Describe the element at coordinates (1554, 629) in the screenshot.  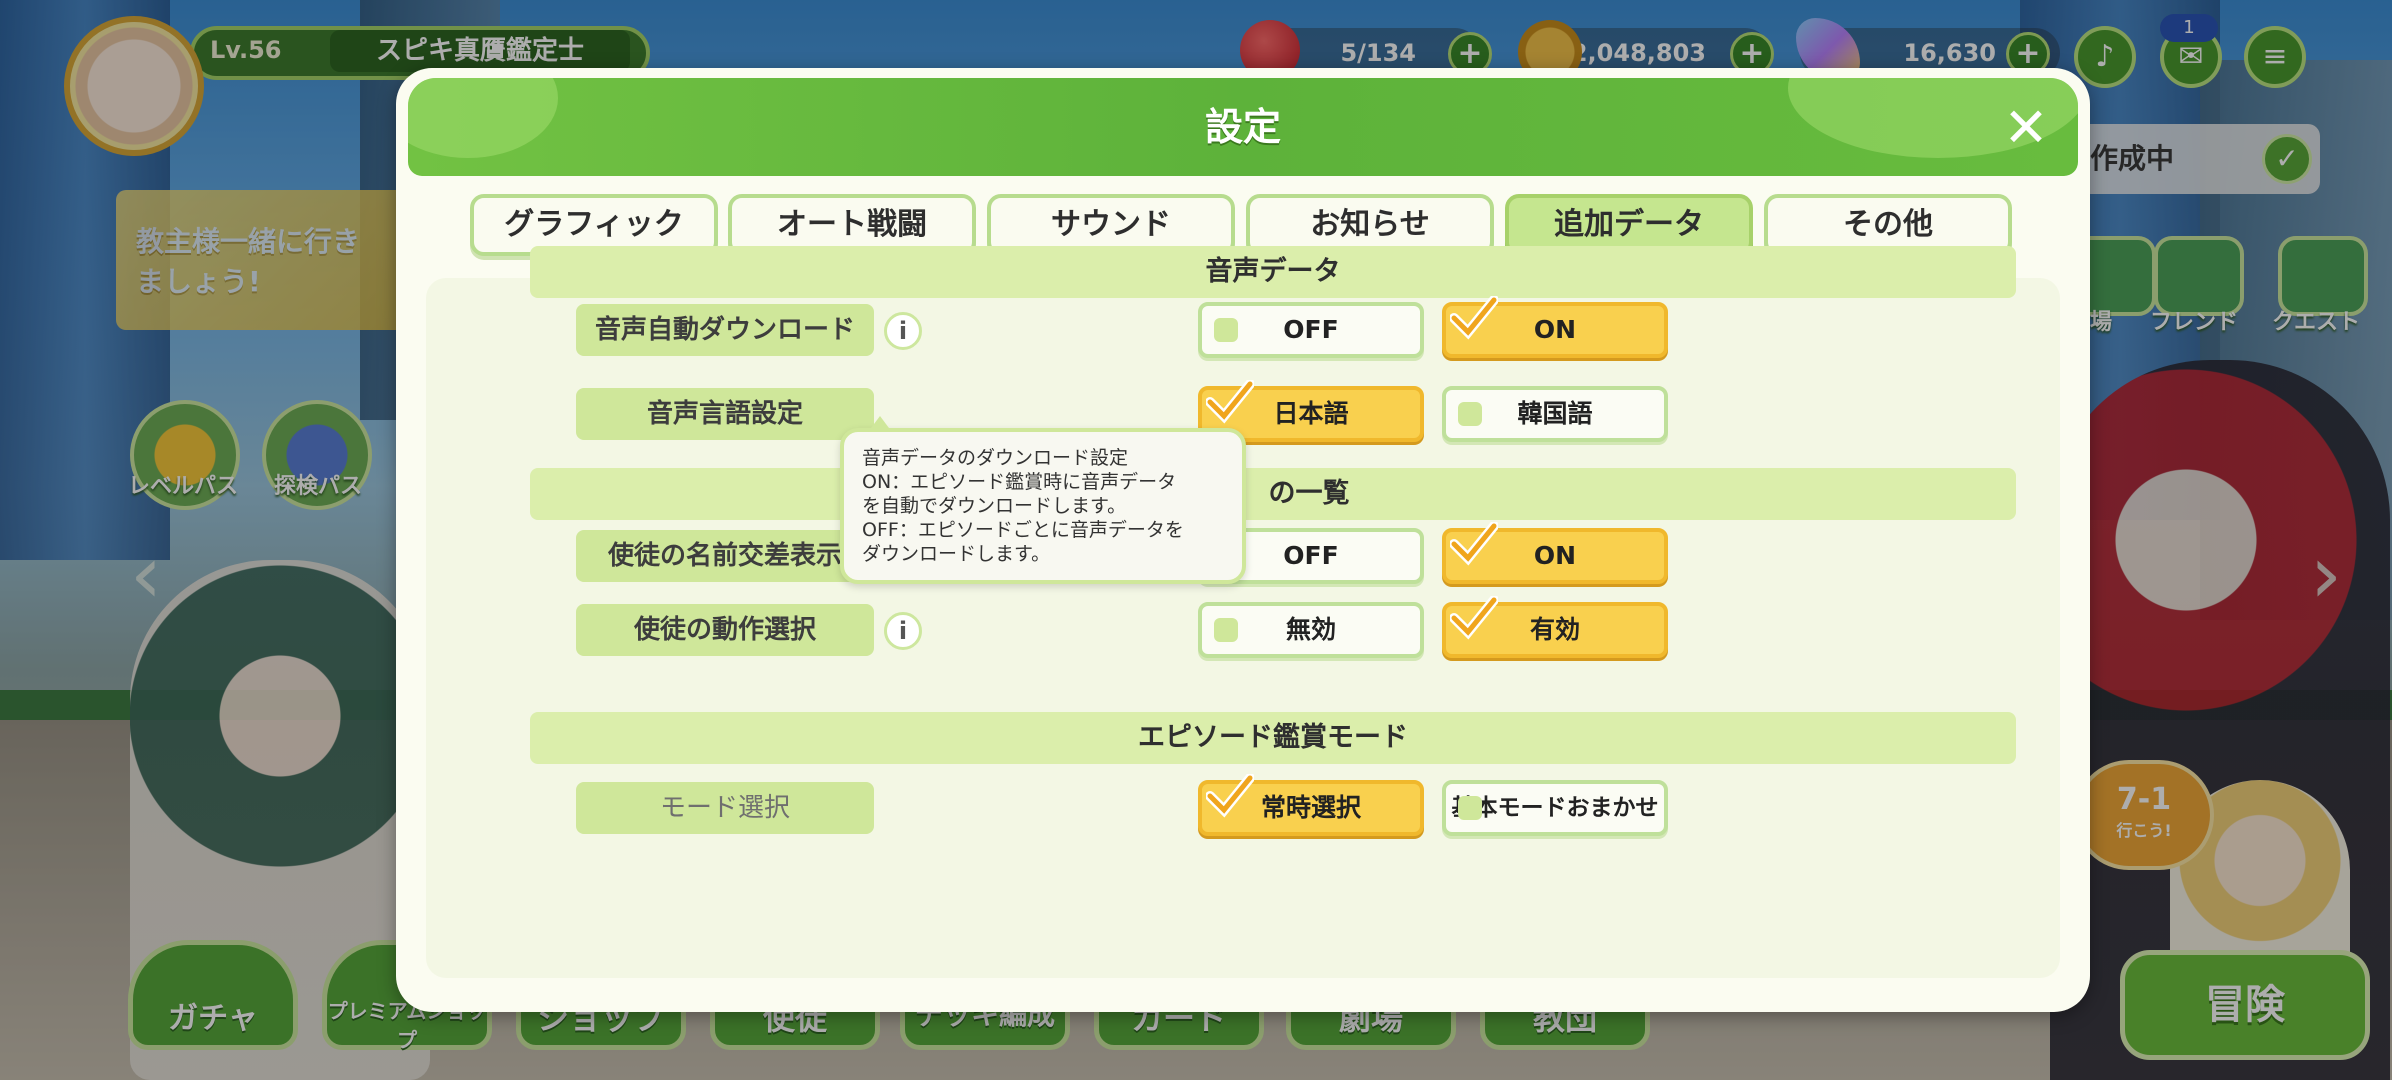
I see `option-label: 有効` at that location.